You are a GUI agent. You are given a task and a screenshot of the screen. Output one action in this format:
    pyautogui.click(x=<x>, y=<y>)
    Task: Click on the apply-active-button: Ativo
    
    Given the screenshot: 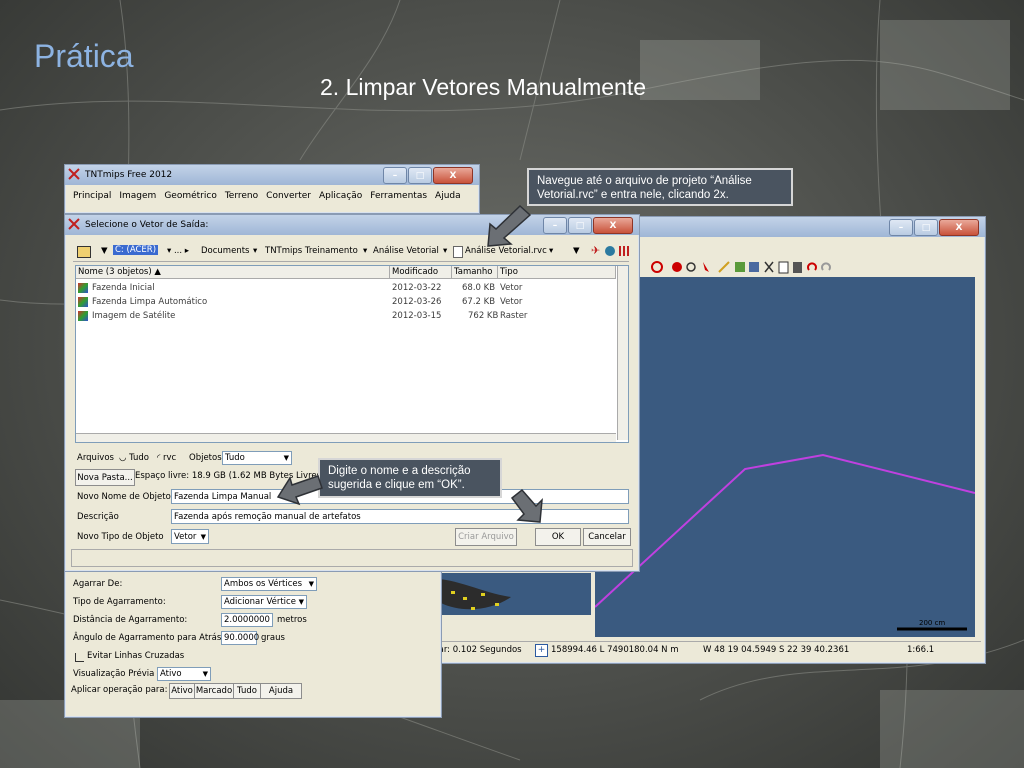 What is the action you would take?
    pyautogui.click(x=182, y=691)
    